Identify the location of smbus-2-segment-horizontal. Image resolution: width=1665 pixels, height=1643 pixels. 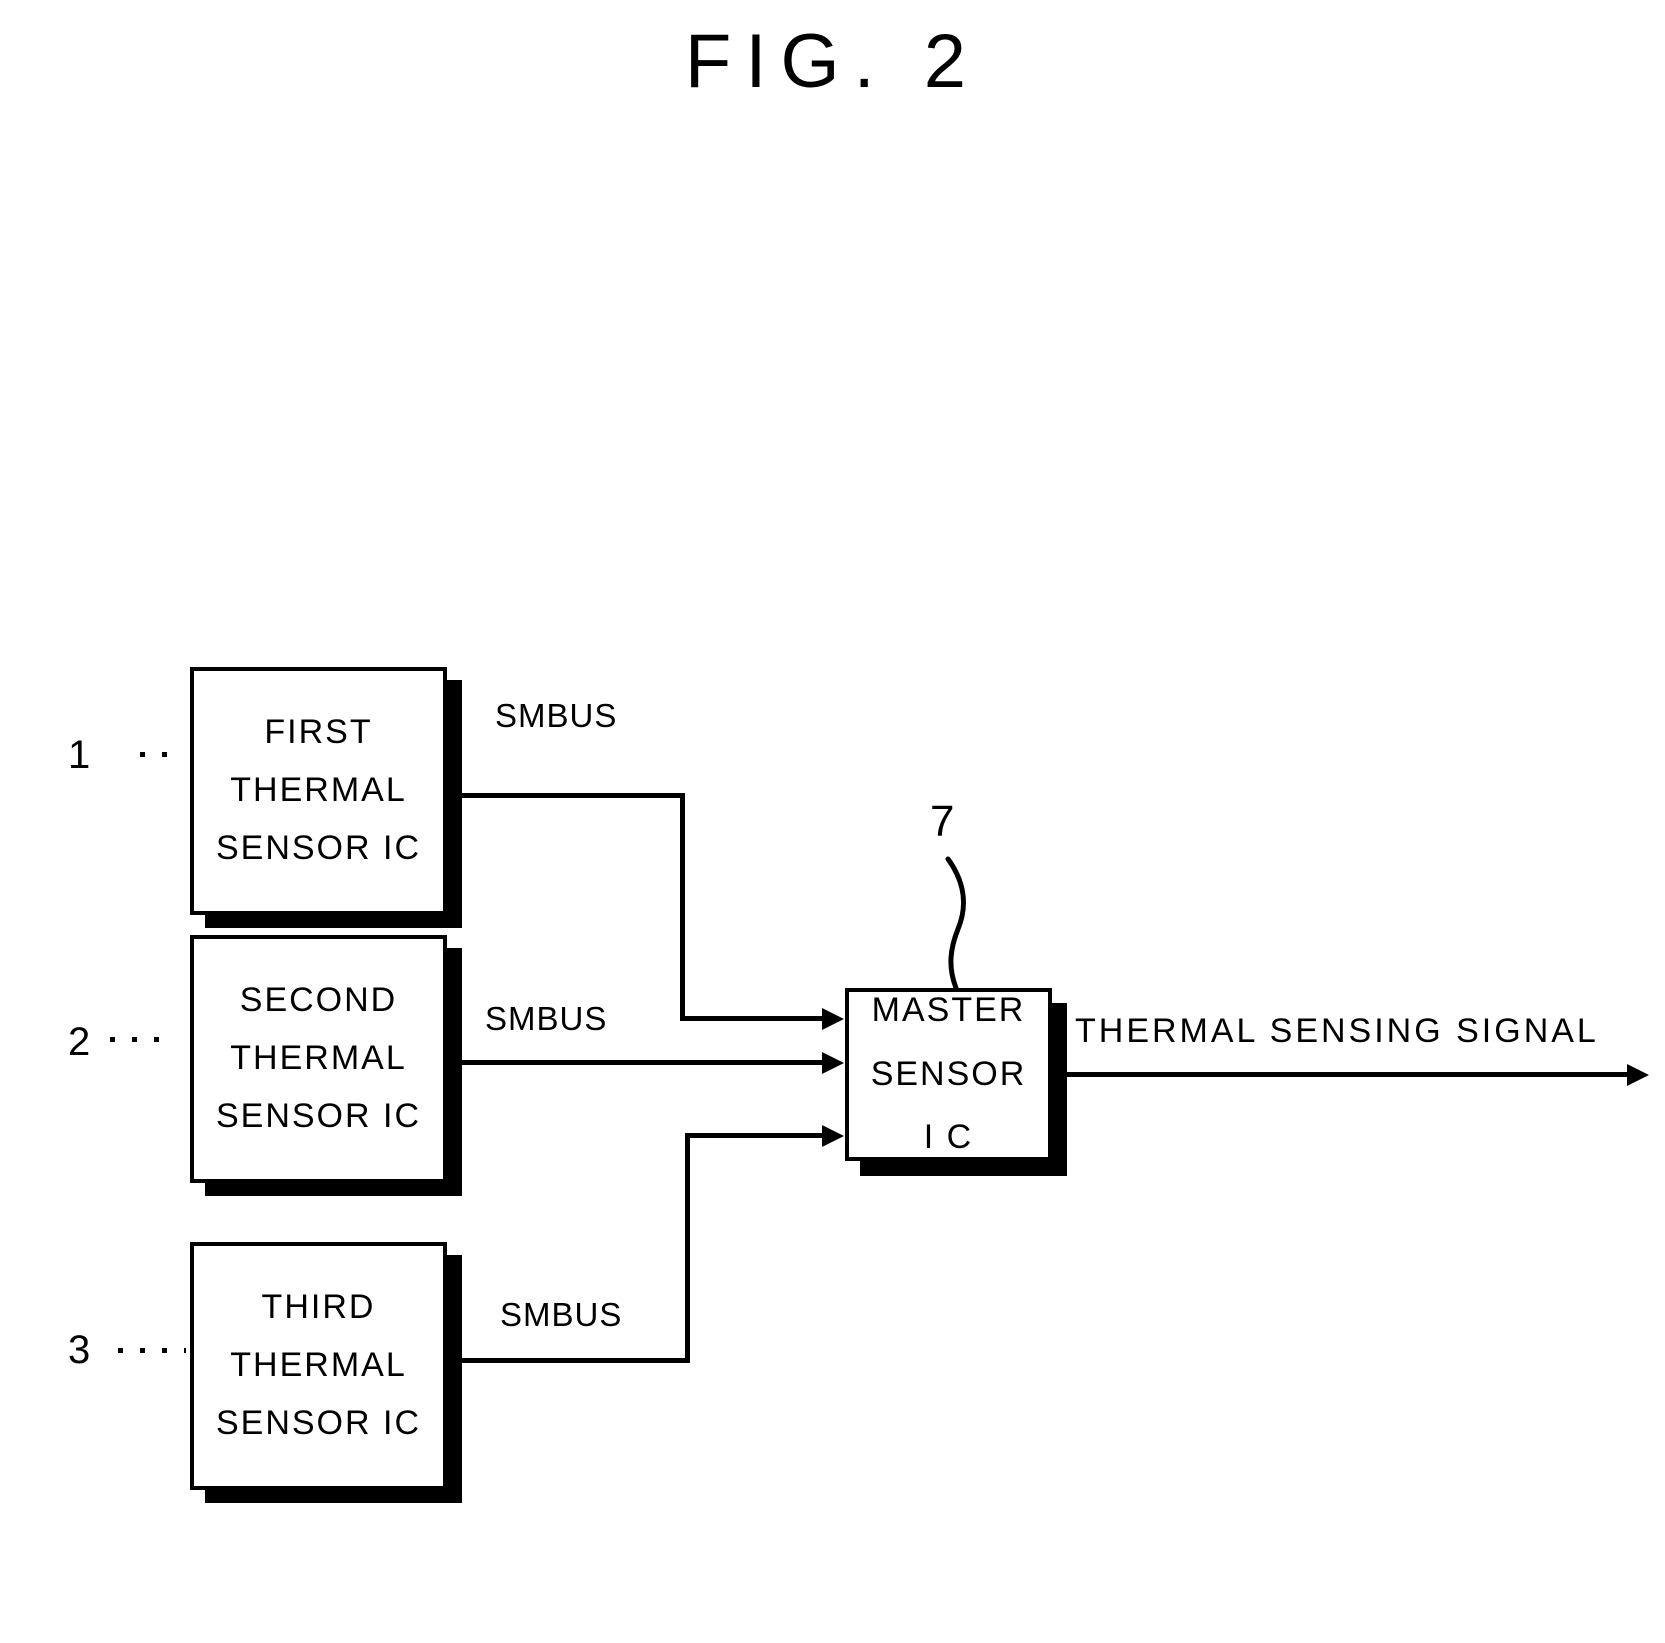
(640, 1062).